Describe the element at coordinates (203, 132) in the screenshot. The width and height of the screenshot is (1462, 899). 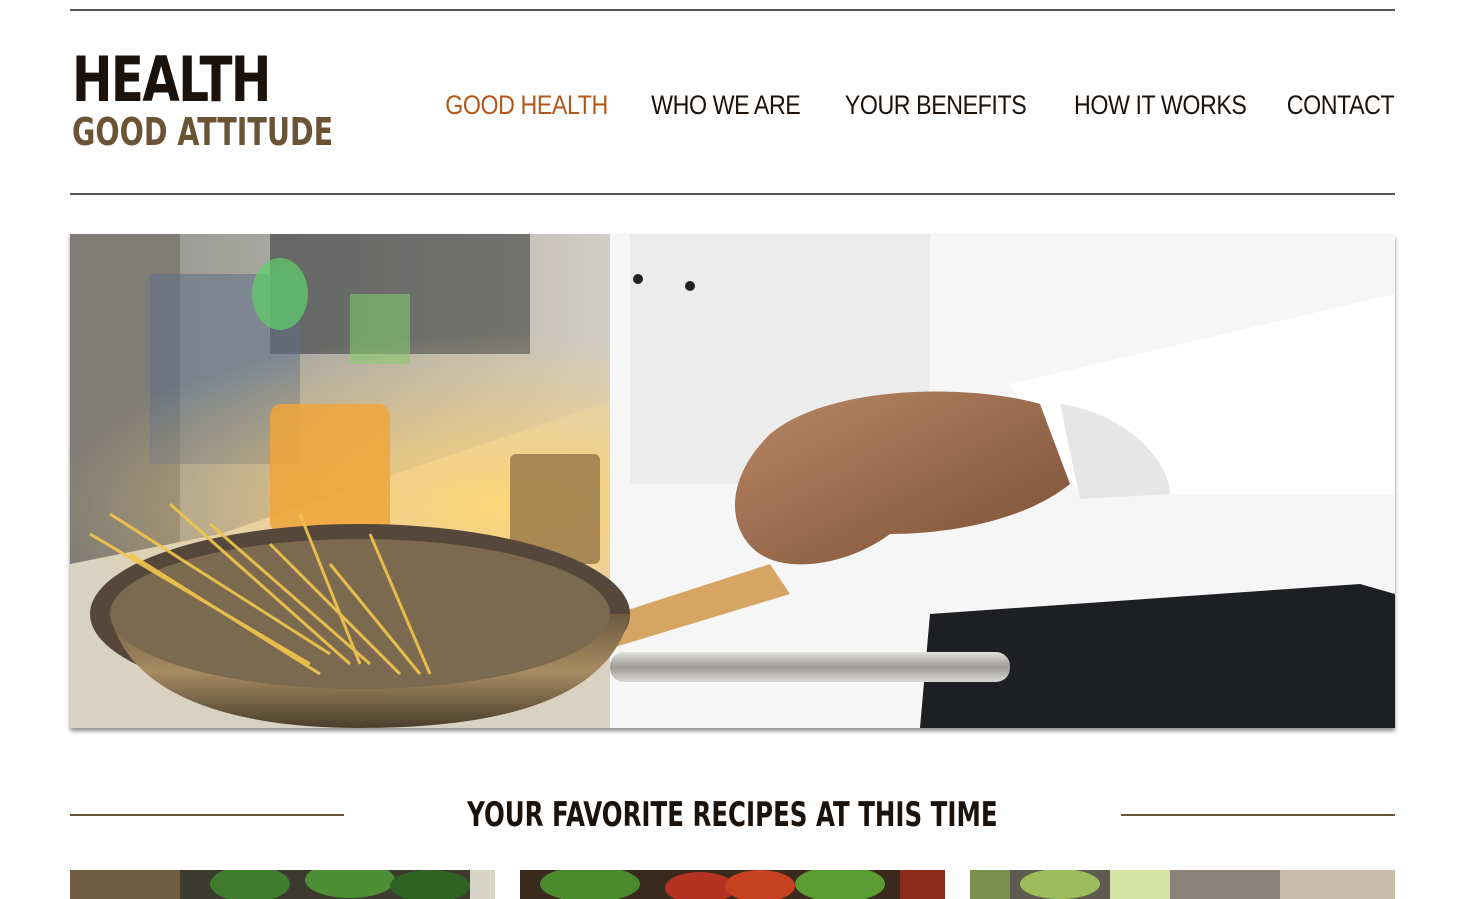
I see `logo-subtitle: GOOD ATTITUDE` at that location.